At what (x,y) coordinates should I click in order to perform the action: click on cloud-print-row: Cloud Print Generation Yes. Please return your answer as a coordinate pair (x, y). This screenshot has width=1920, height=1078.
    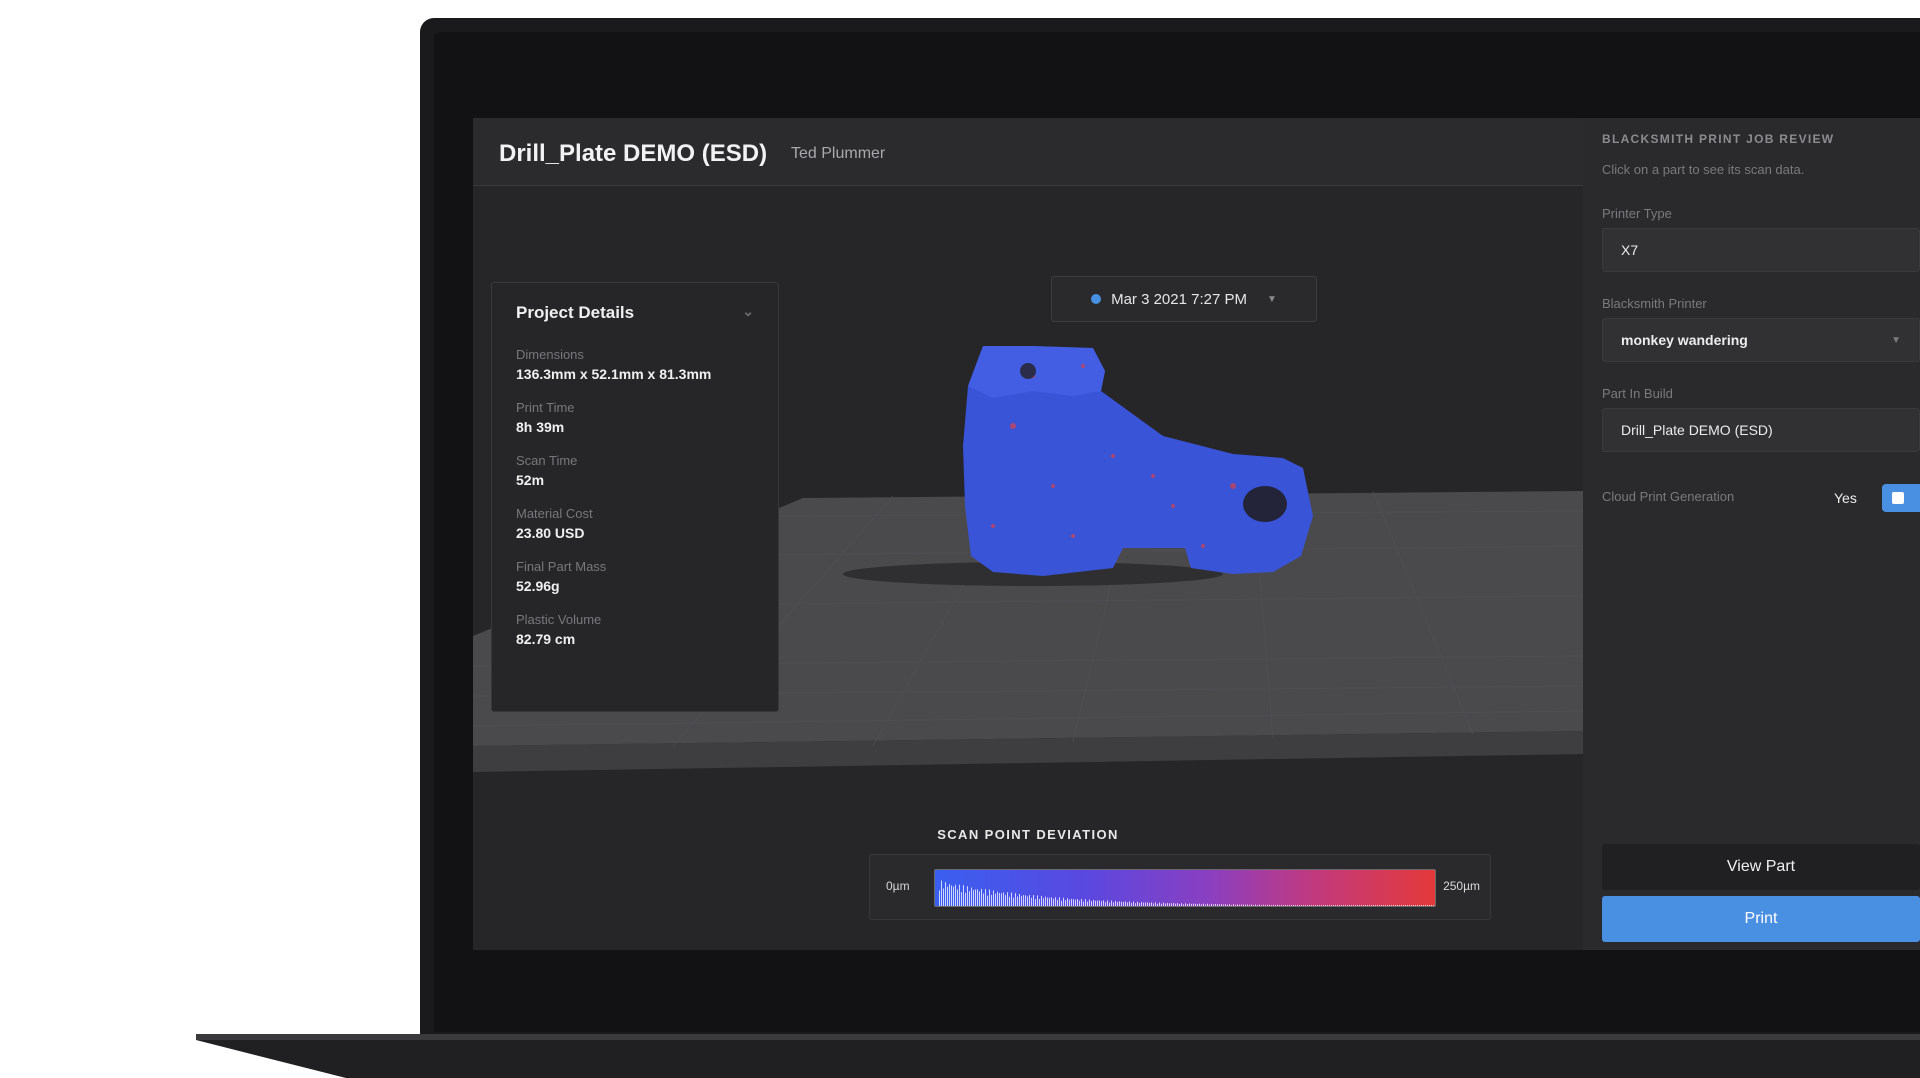
    Looking at the image, I should click on (1761, 499).